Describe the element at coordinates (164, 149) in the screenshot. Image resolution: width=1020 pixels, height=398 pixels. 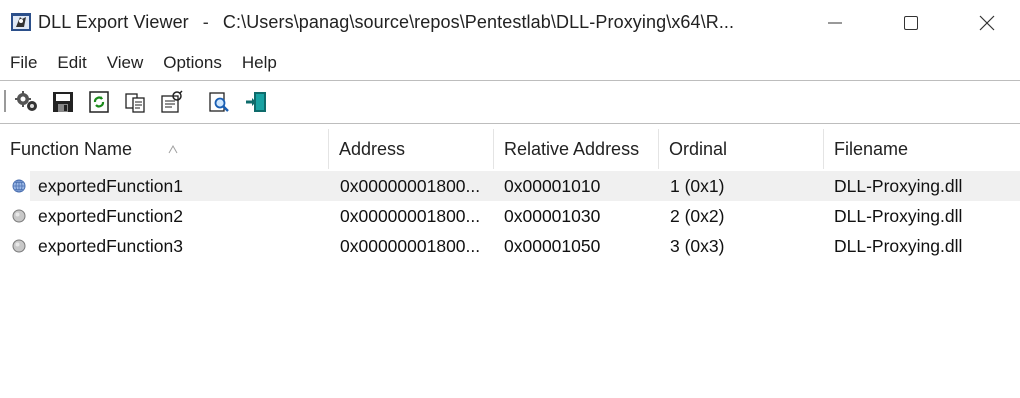
I see `column-function-name: Function Name` at that location.